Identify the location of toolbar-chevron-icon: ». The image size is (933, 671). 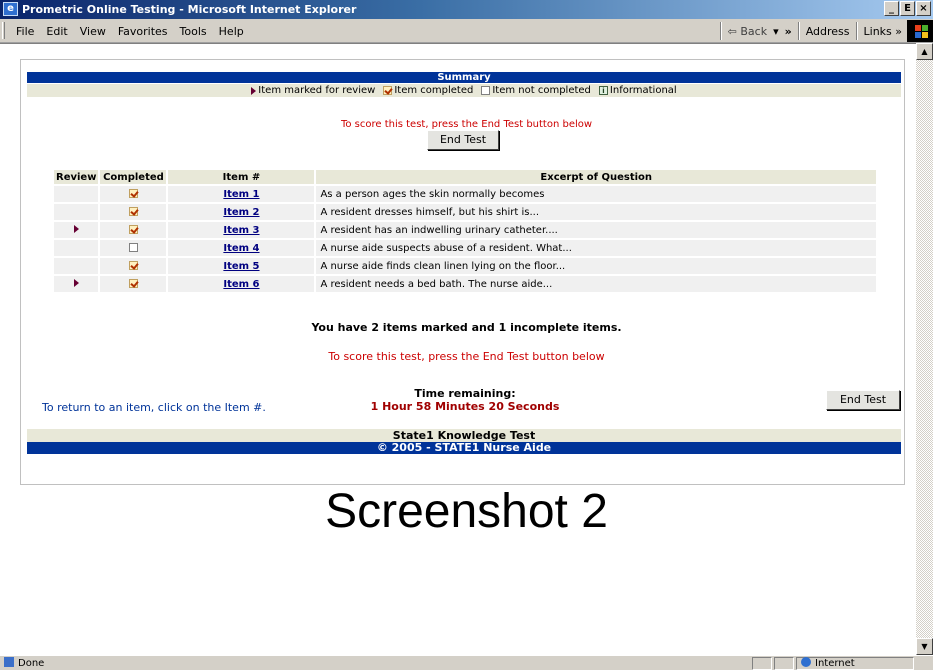
(788, 31).